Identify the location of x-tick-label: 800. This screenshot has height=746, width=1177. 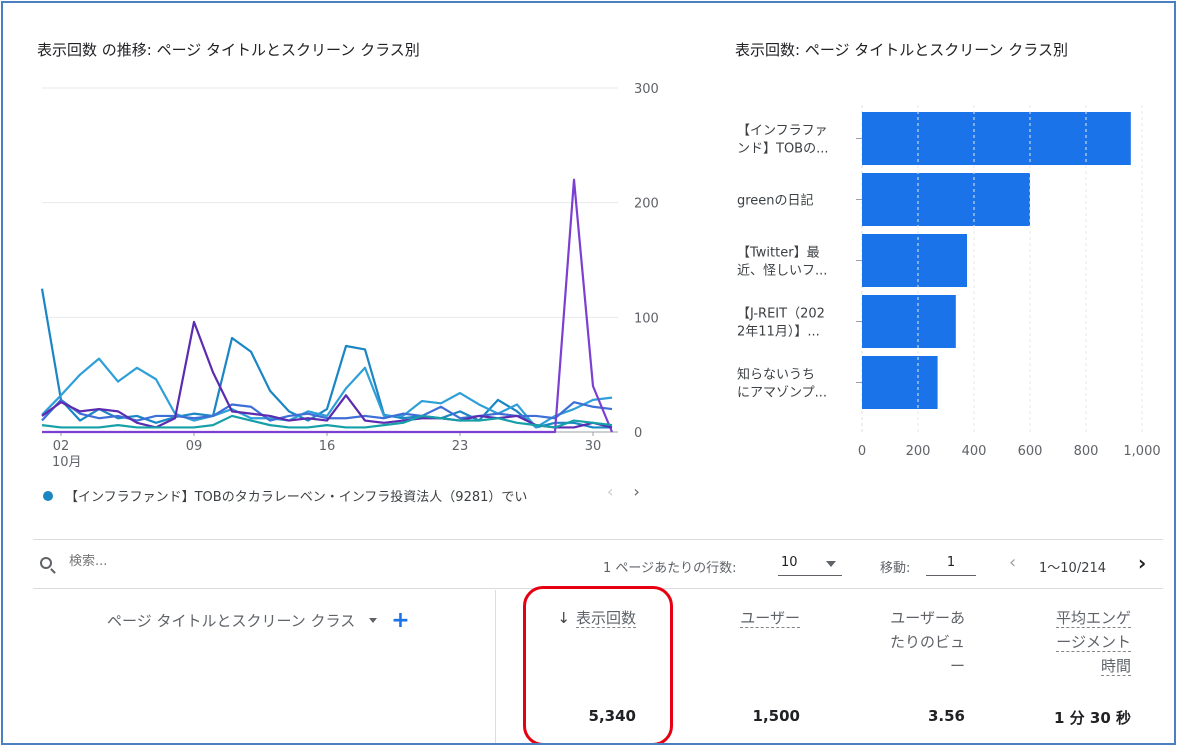
(1086, 451).